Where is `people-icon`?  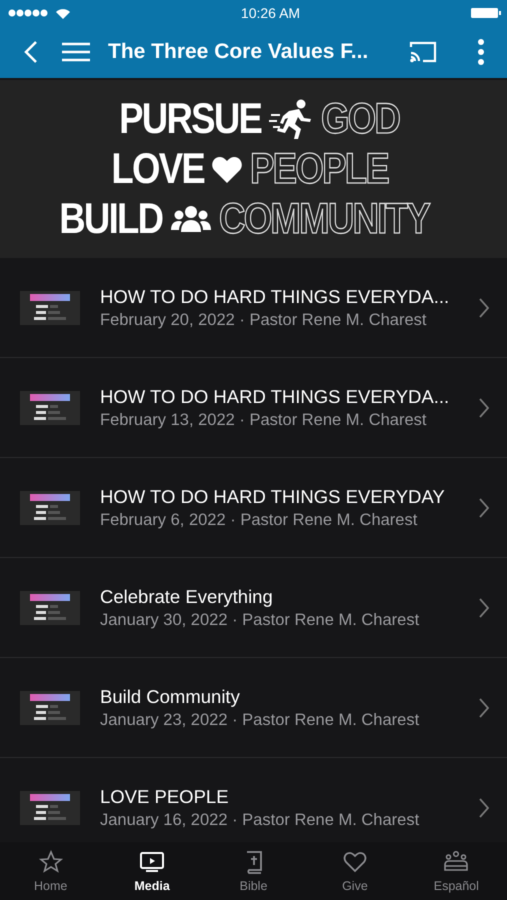 people-icon is located at coordinates (456, 862).